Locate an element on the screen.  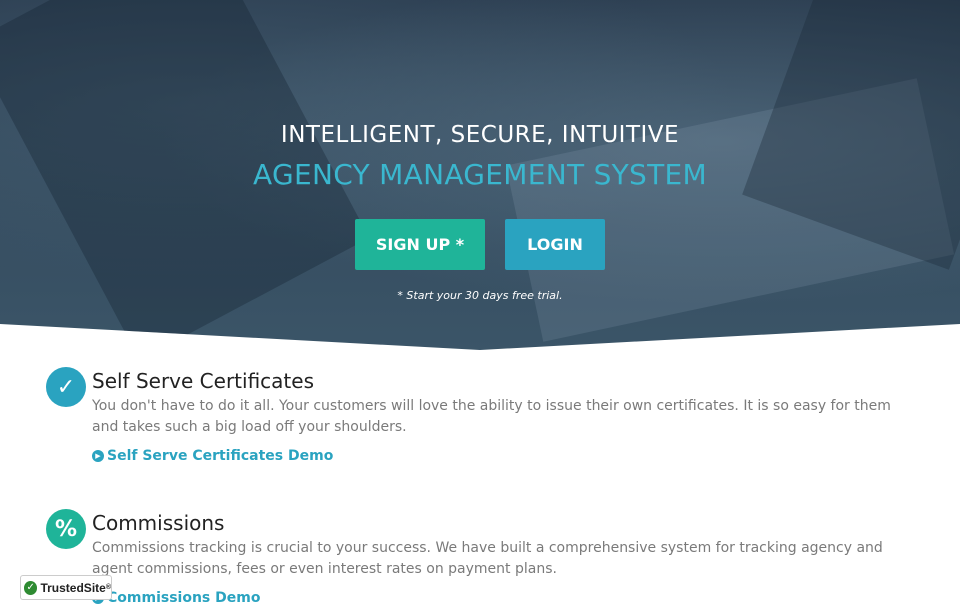
login-button: LOGIN is located at coordinates (555, 244).